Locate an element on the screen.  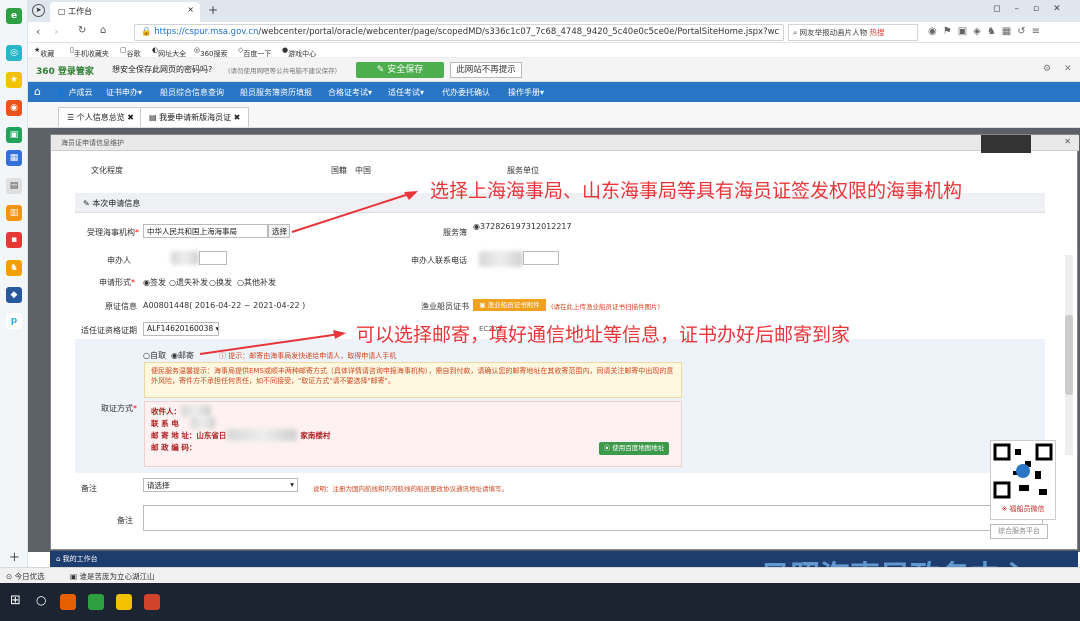
search-icon: ○ is located at coordinates (41, 600).